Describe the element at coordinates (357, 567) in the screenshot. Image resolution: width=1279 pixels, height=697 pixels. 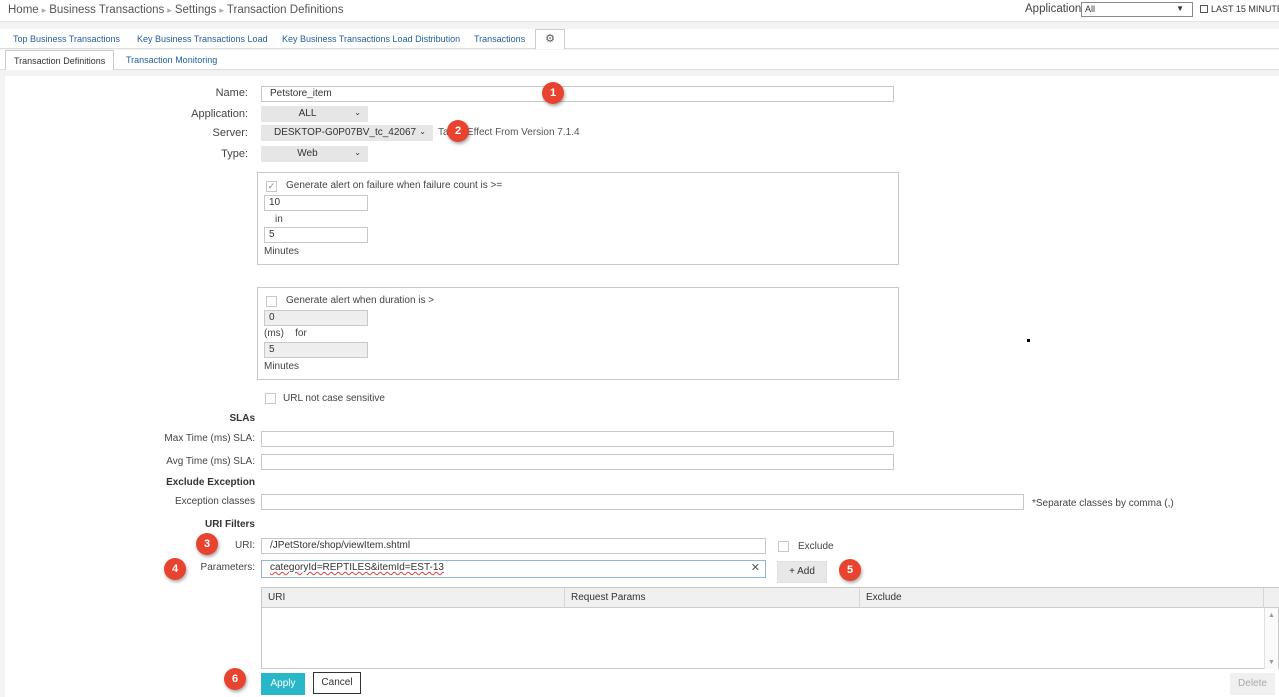
I see `parameters-input-value: categoryId=REPTILES&itemId=EST-13` at that location.